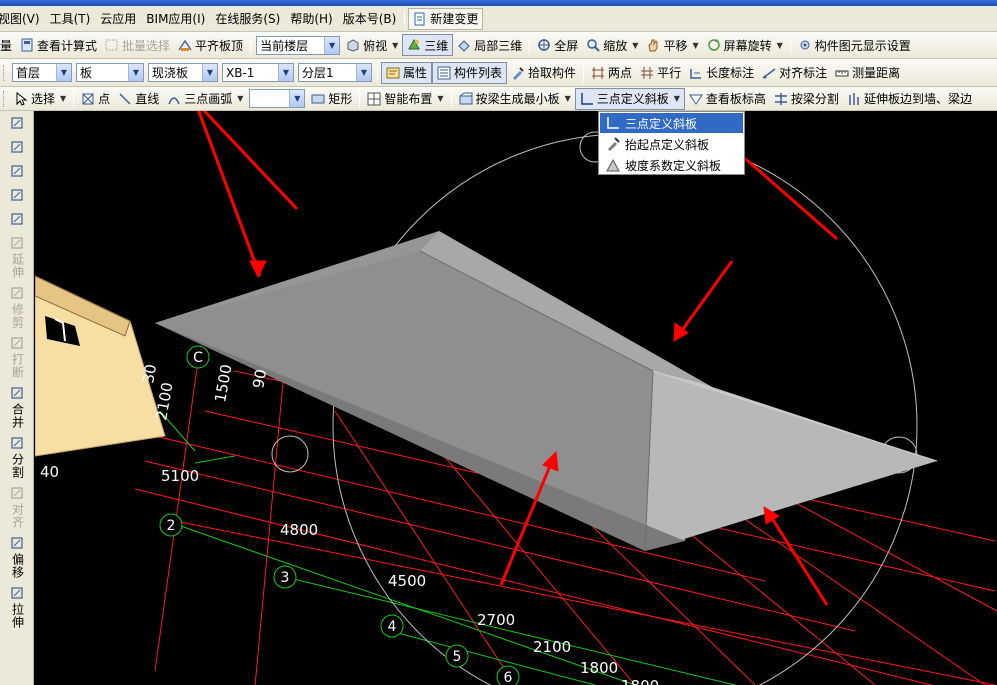  Describe the element at coordinates (653, 45) in the screenshot. I see `hand-icon` at that location.